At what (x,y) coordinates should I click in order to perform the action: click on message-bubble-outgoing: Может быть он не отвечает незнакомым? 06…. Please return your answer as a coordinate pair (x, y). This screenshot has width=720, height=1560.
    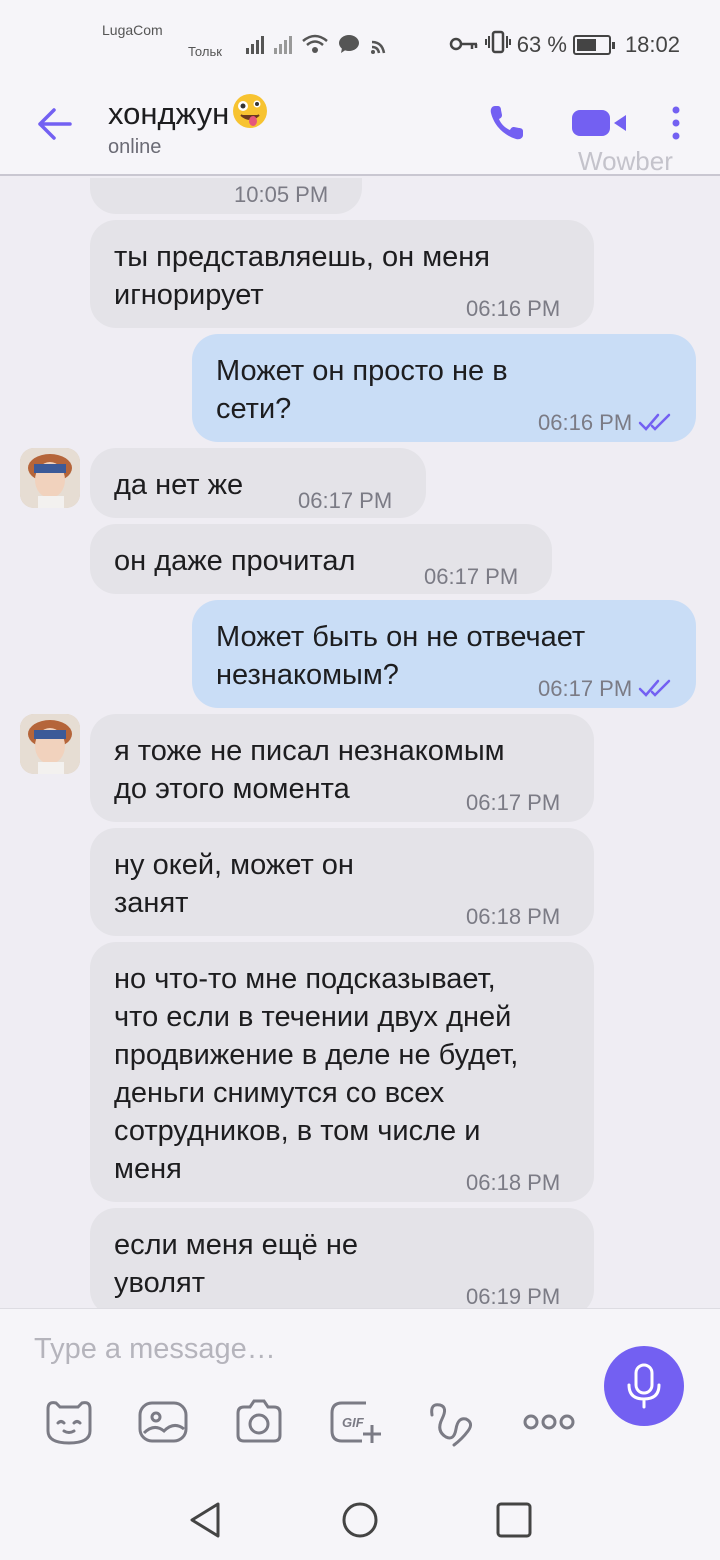
    Looking at the image, I should click on (444, 654).